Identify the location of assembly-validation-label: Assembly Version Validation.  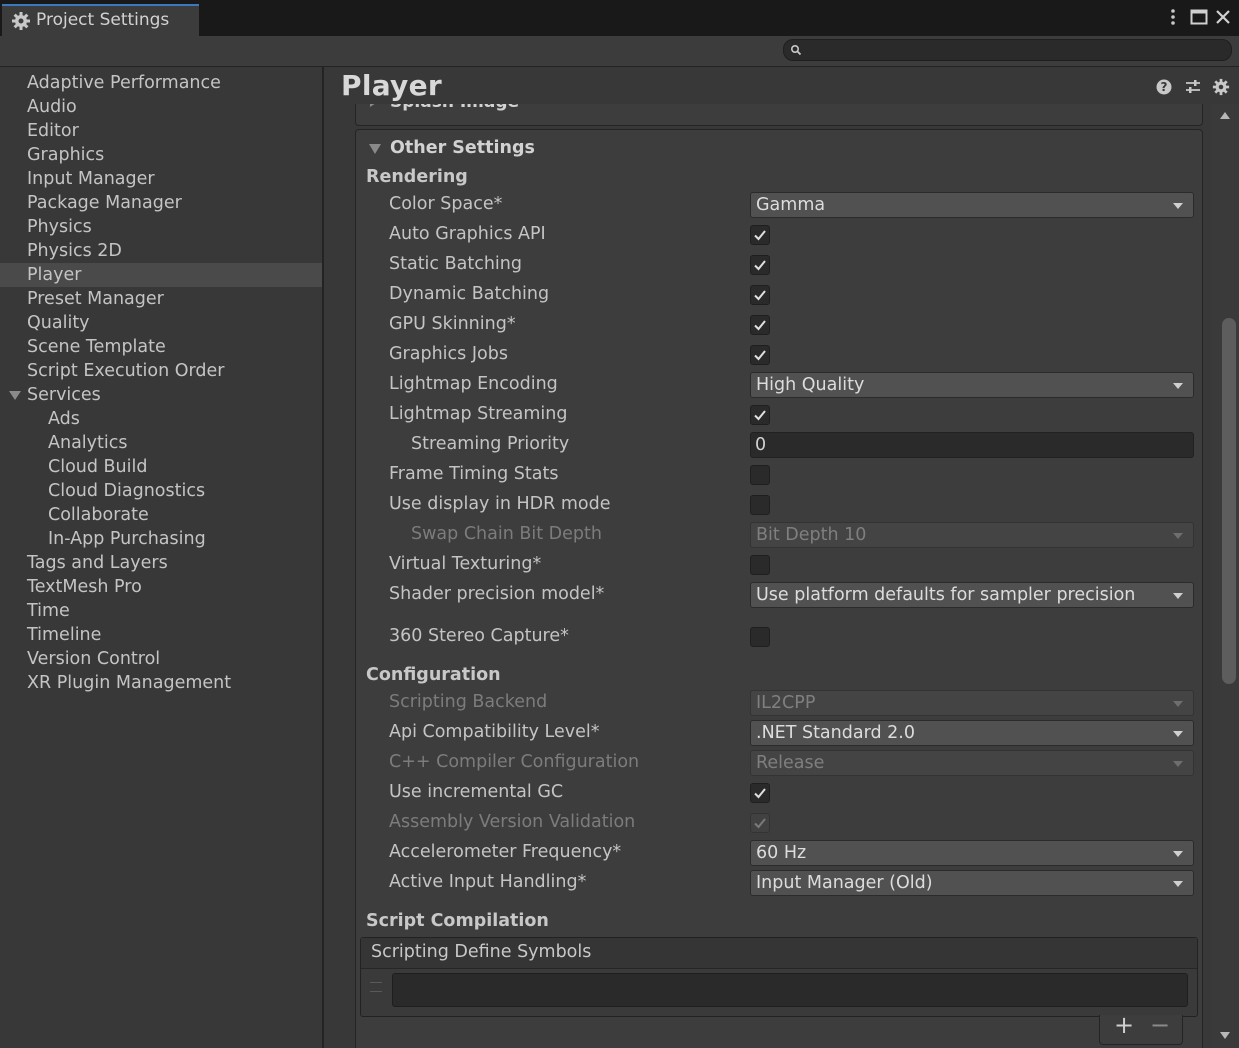
(512, 822).